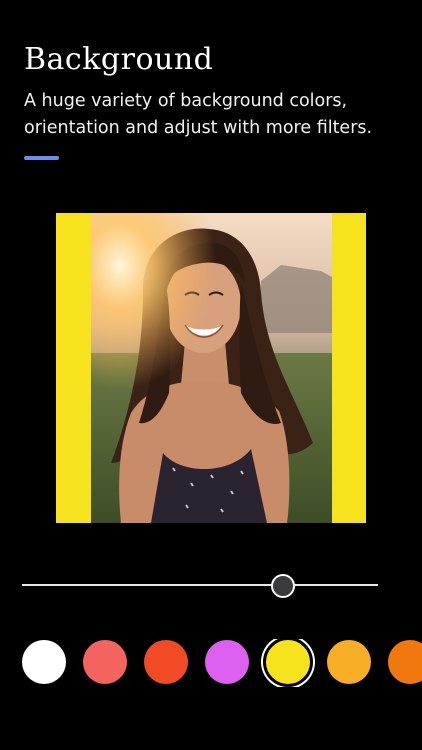 The height and width of the screenshot is (750, 422). I want to click on color-swatch-amber, so click(349, 662).